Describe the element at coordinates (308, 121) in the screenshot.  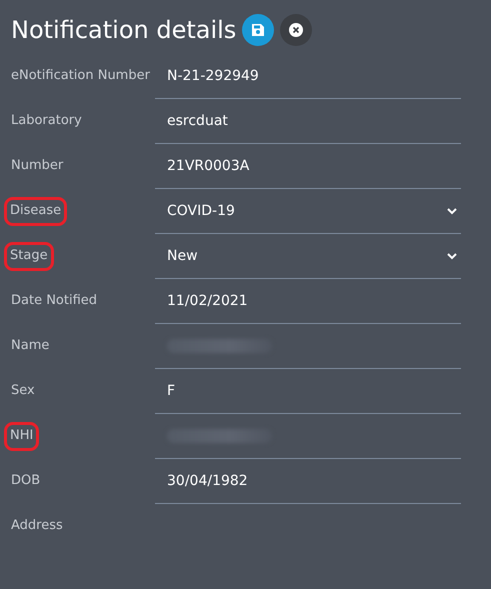
I see `text-field: esrcduat` at that location.